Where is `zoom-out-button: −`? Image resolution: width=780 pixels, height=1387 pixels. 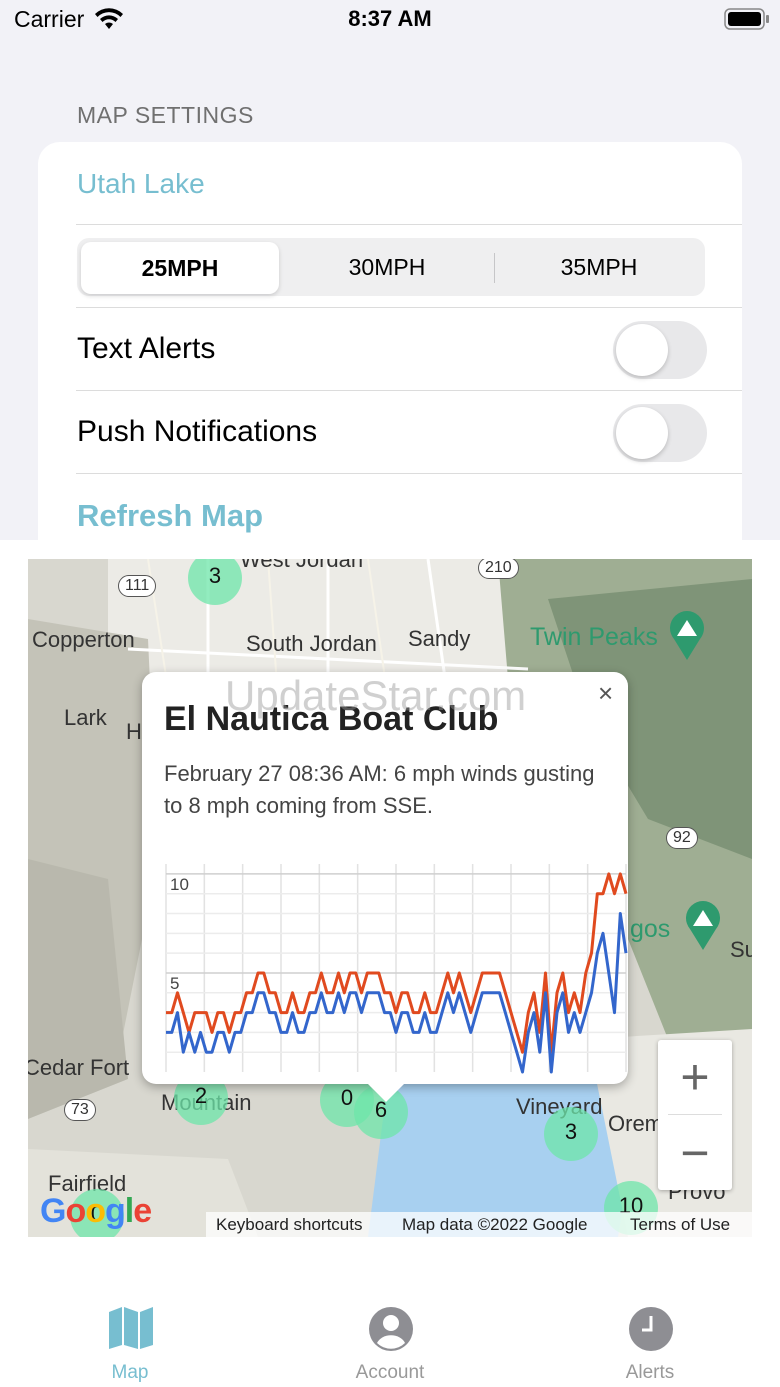 zoom-out-button: − is located at coordinates (695, 1153).